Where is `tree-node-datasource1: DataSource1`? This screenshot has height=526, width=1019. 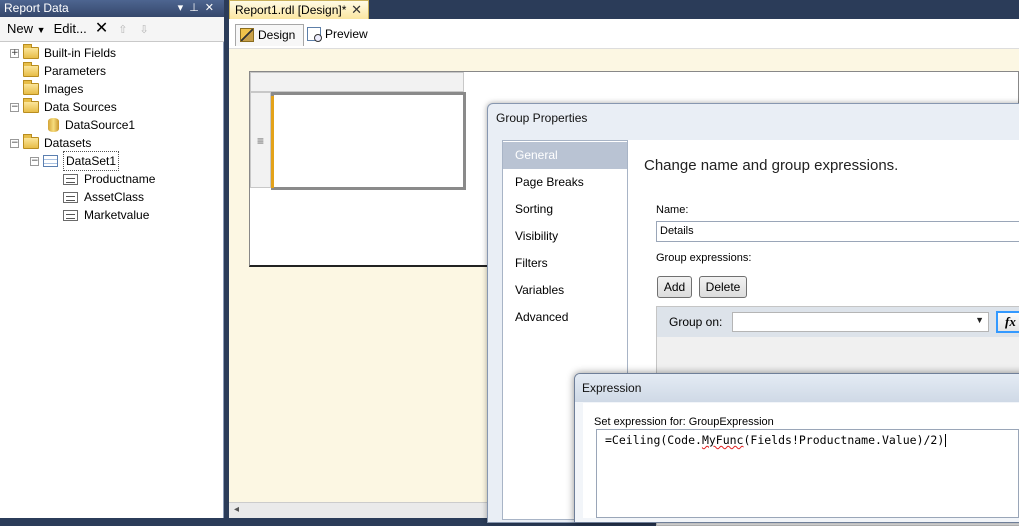 tree-node-datasource1: DataSource1 is located at coordinates (91, 125).